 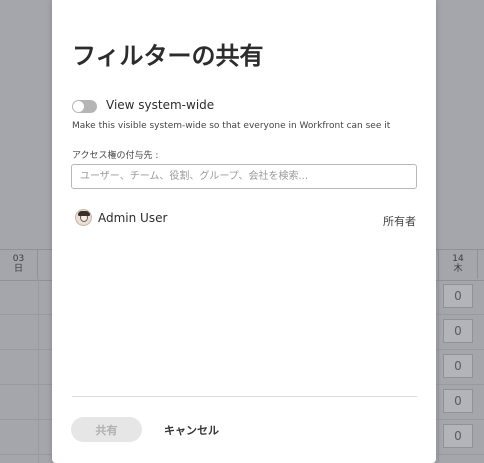 I want to click on day-header-right: 14 木, so click(x=458, y=264).